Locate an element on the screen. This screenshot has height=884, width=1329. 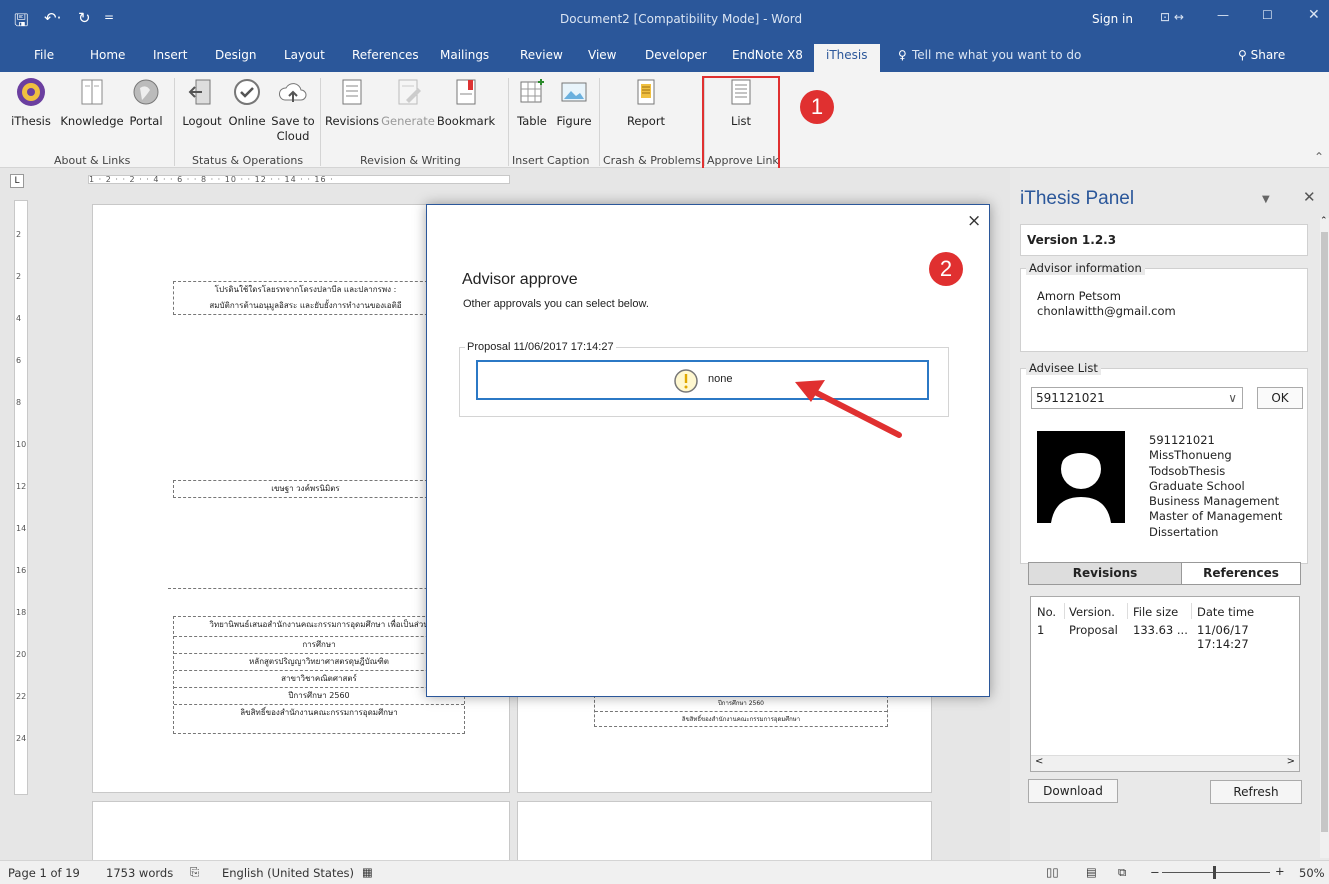
tab-endnote: EndNote X8 is located at coordinates (767, 55).